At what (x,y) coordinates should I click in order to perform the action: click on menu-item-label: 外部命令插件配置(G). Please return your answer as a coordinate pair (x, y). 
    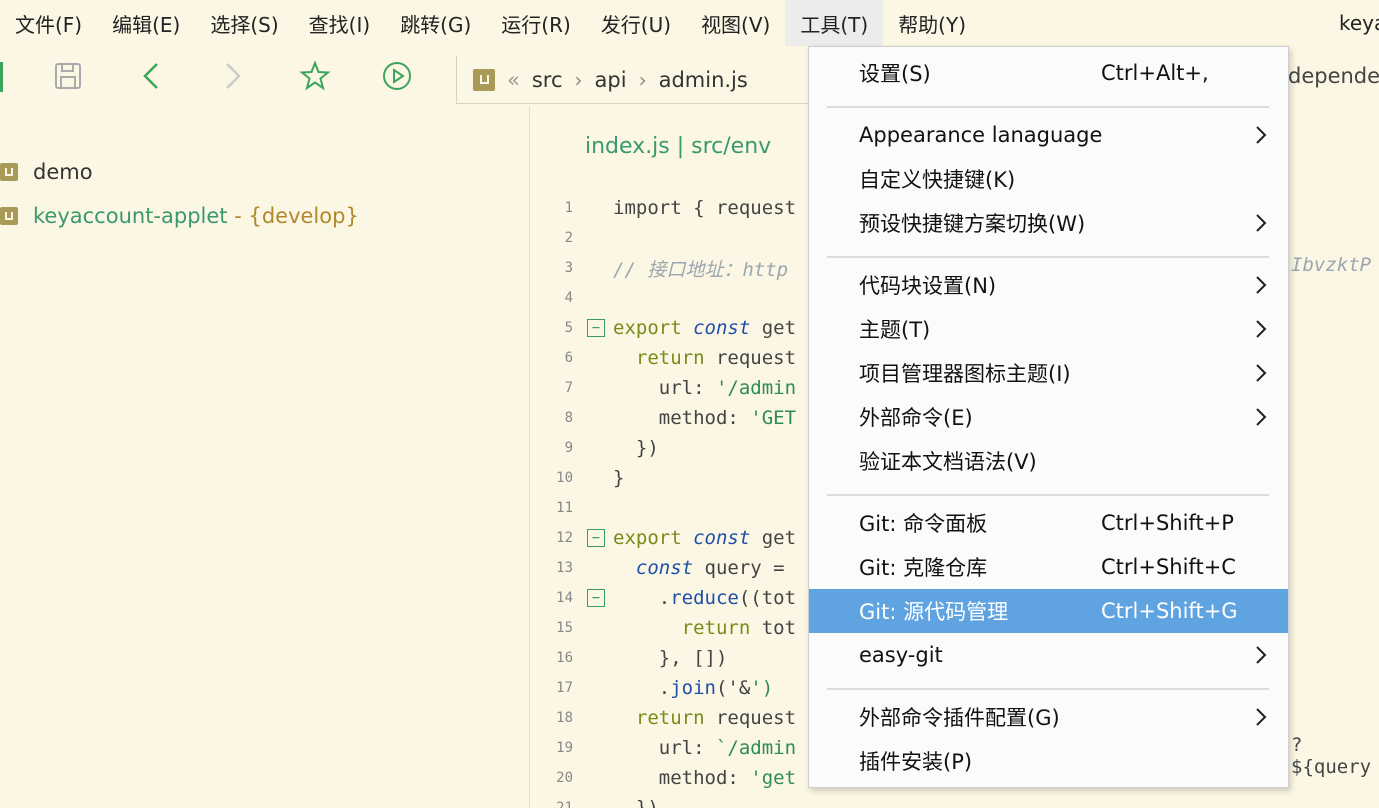
    Looking at the image, I should click on (959, 718).